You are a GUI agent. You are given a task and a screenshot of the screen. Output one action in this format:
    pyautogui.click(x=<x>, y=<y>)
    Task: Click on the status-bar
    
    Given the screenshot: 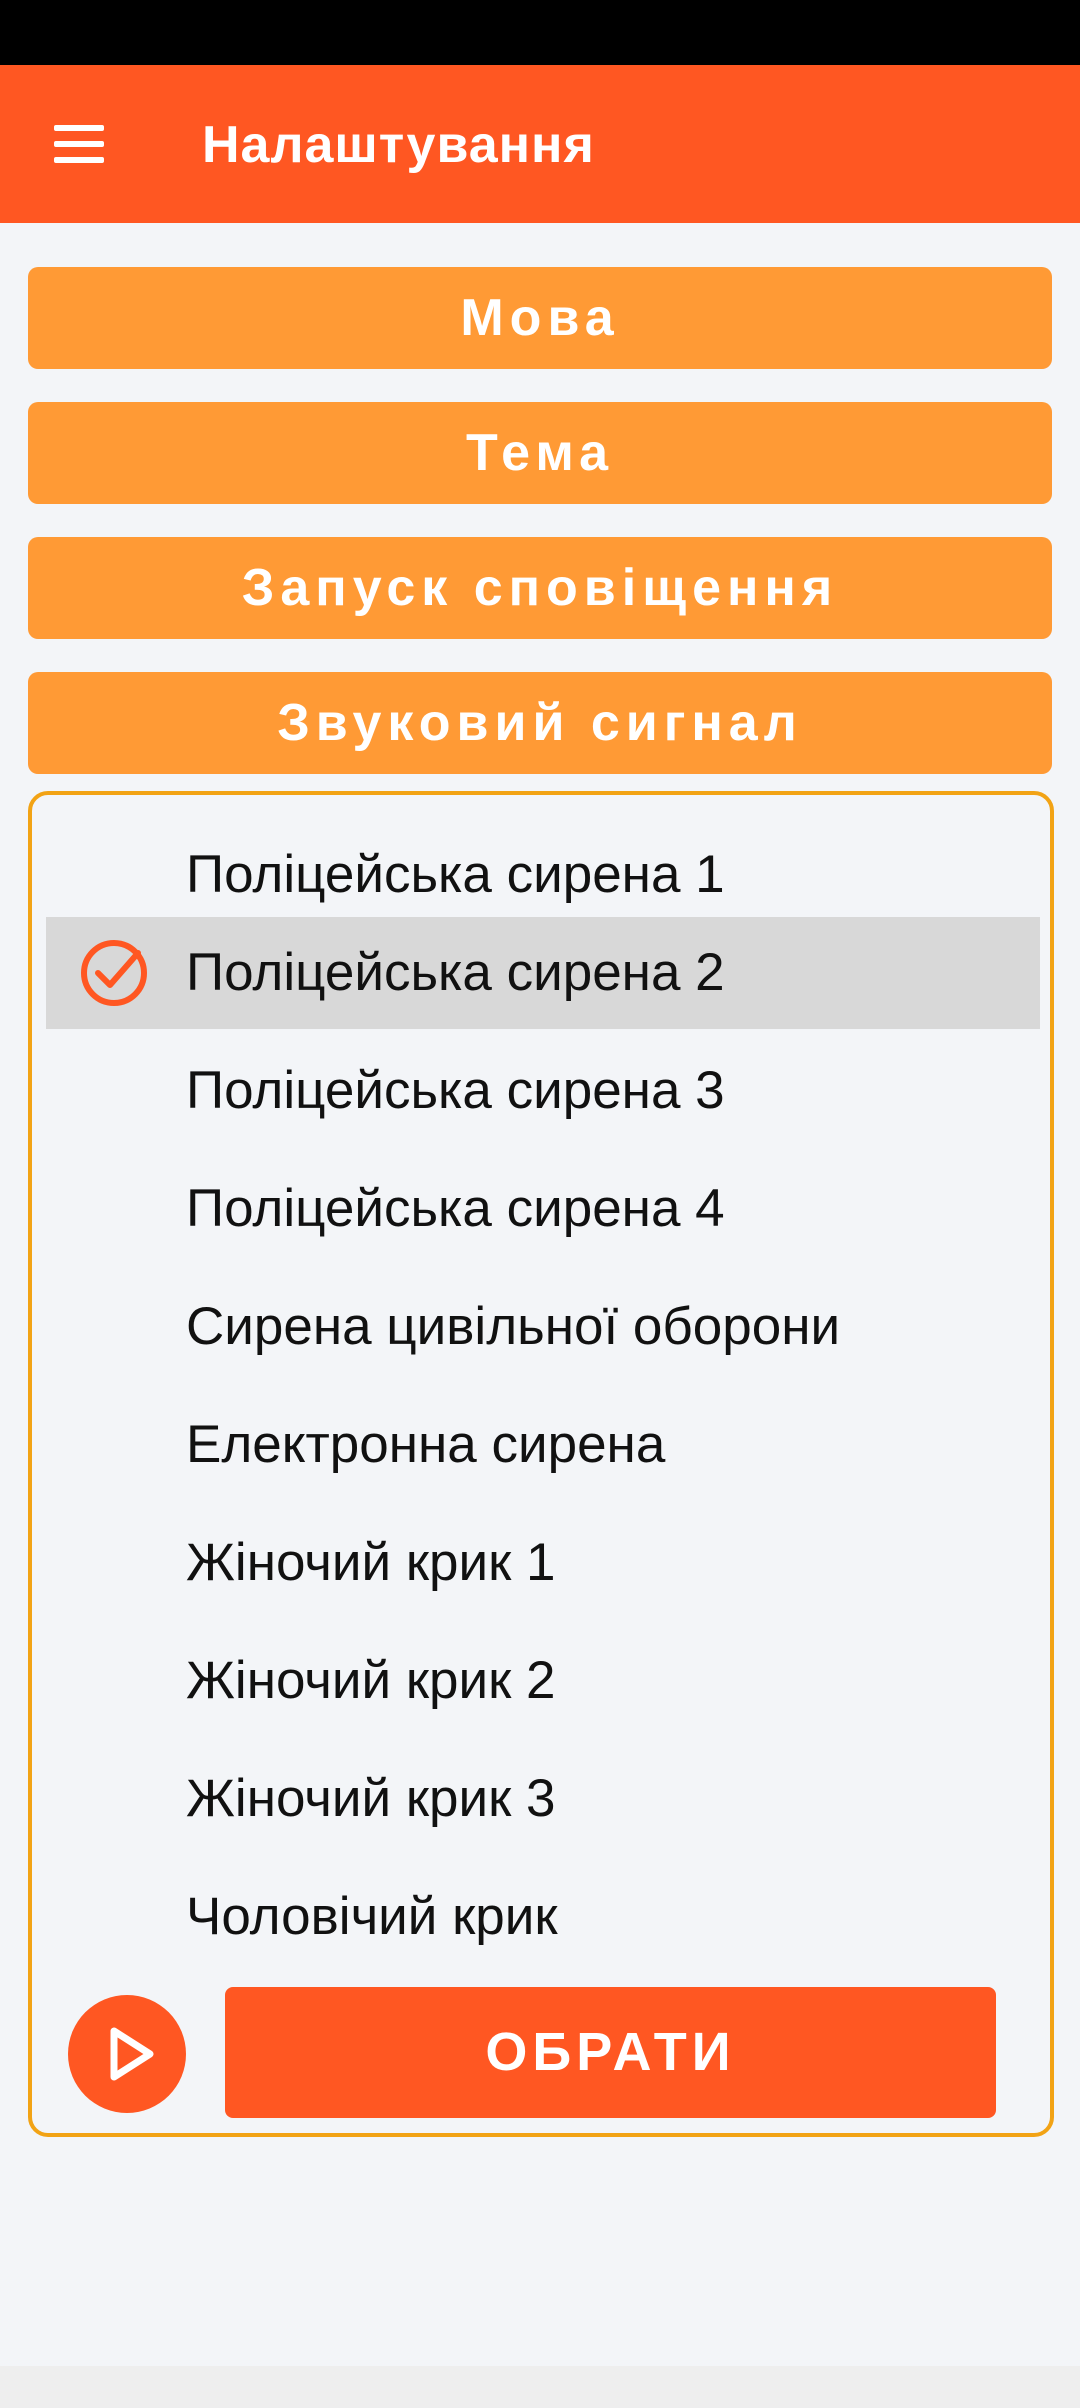 What is the action you would take?
    pyautogui.click(x=540, y=32)
    